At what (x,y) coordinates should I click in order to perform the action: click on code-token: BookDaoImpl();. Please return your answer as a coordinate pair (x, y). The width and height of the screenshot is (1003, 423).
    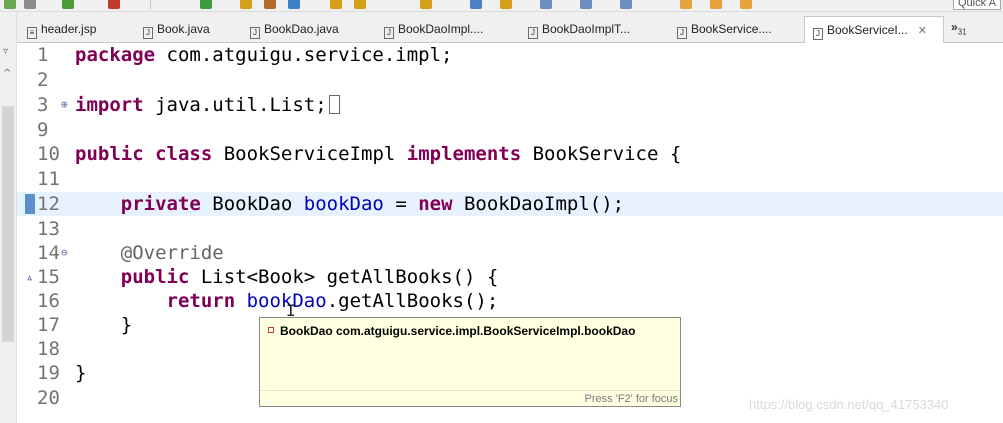
    Looking at the image, I should click on (538, 204).